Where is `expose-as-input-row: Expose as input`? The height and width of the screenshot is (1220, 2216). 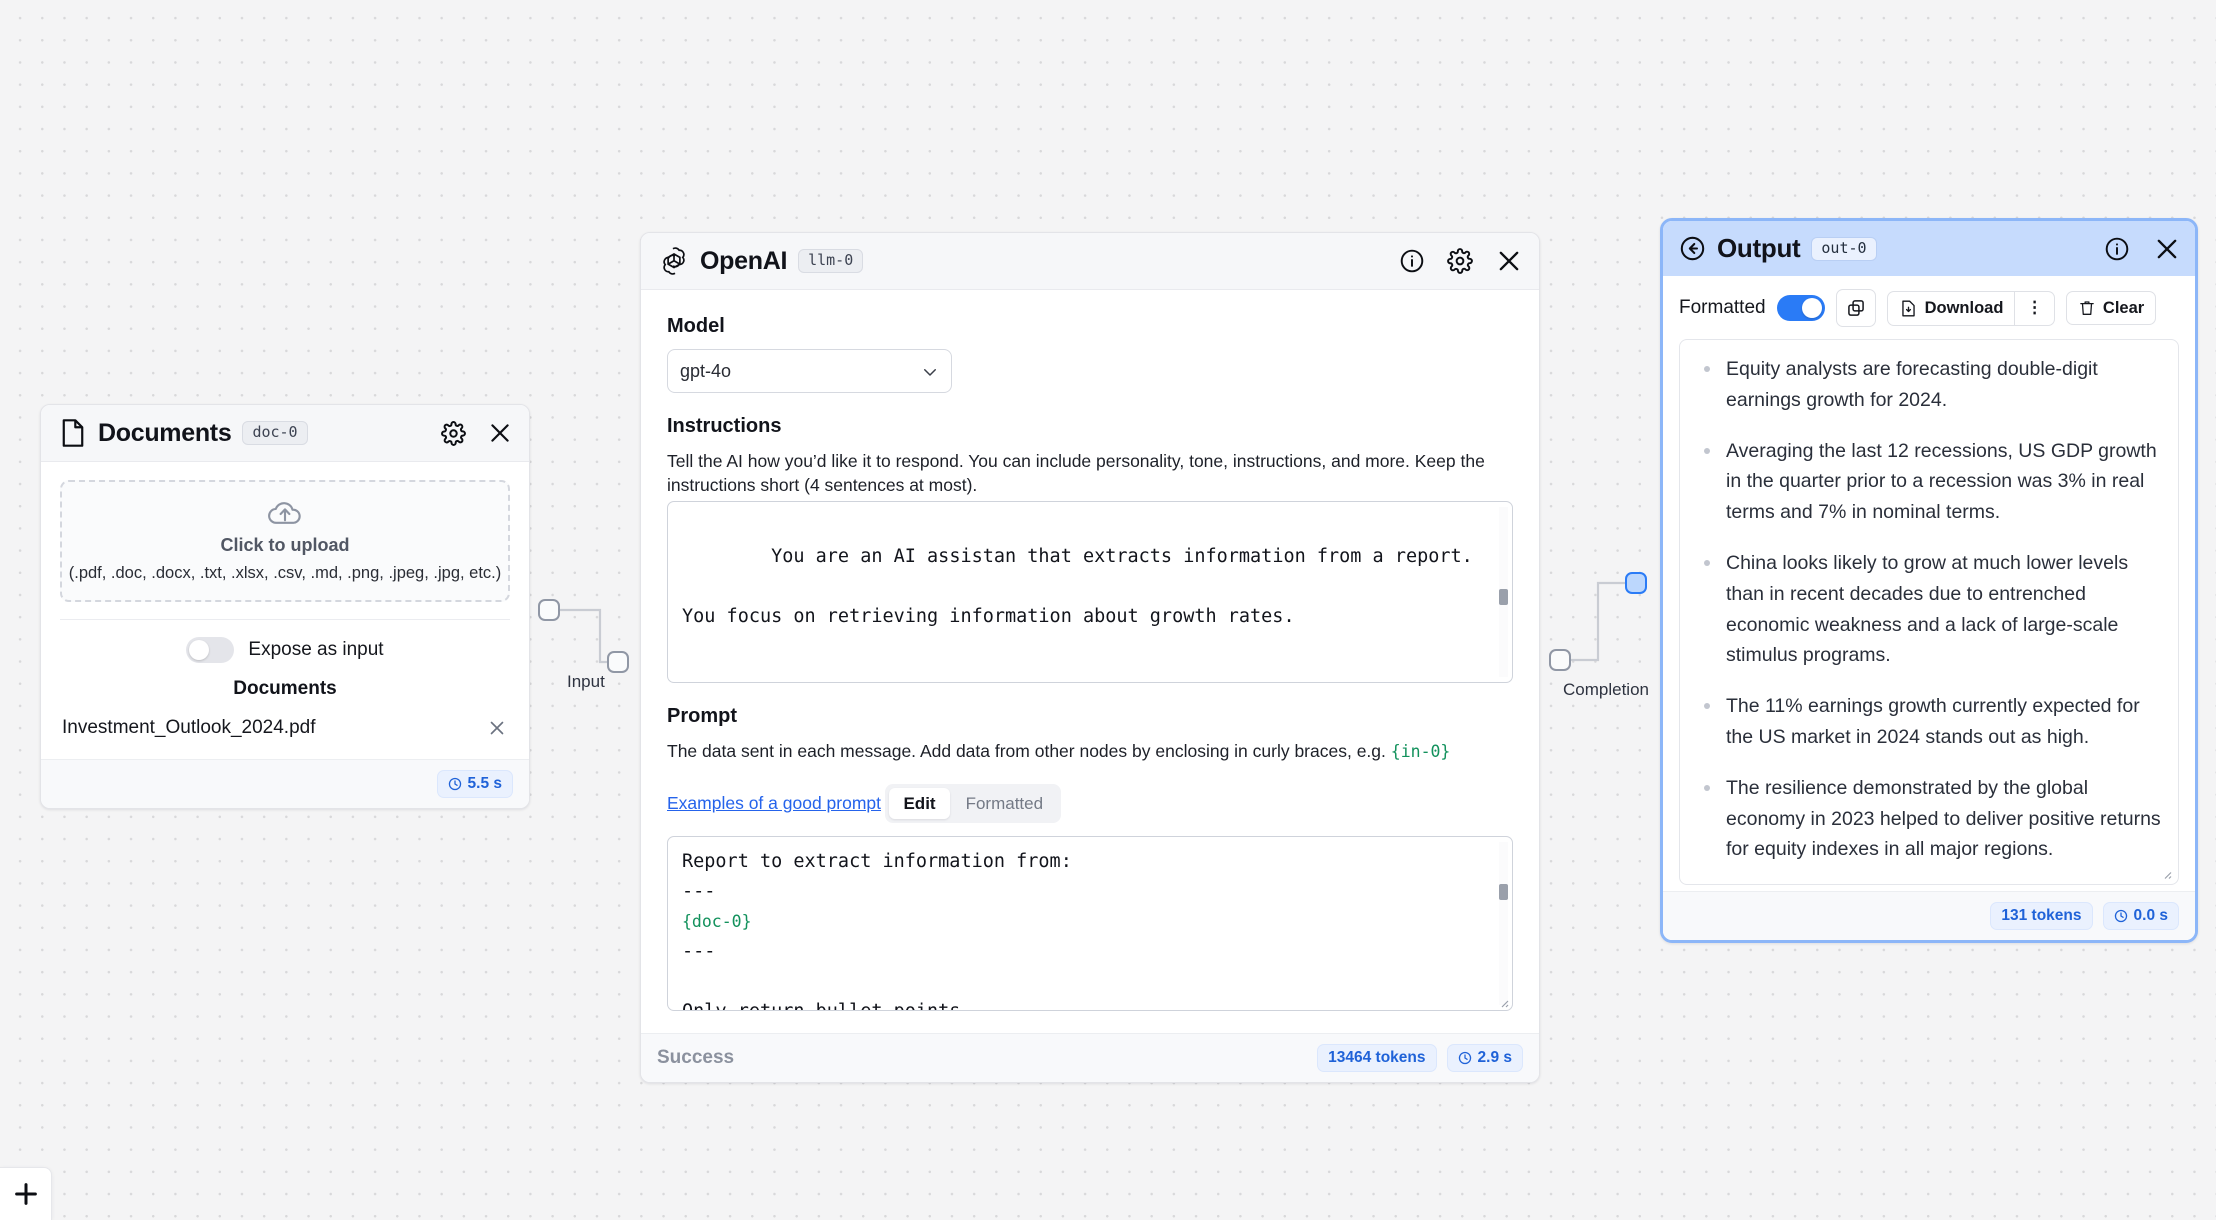 expose-as-input-row: Expose as input is located at coordinates (285, 643).